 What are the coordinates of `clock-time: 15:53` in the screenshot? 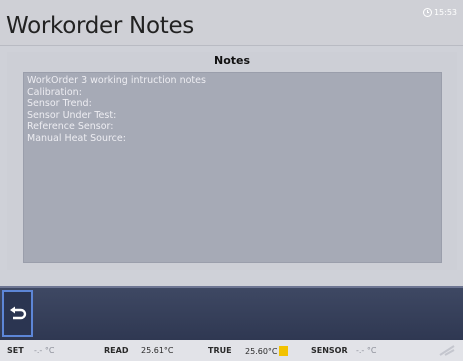 It's located at (445, 12).